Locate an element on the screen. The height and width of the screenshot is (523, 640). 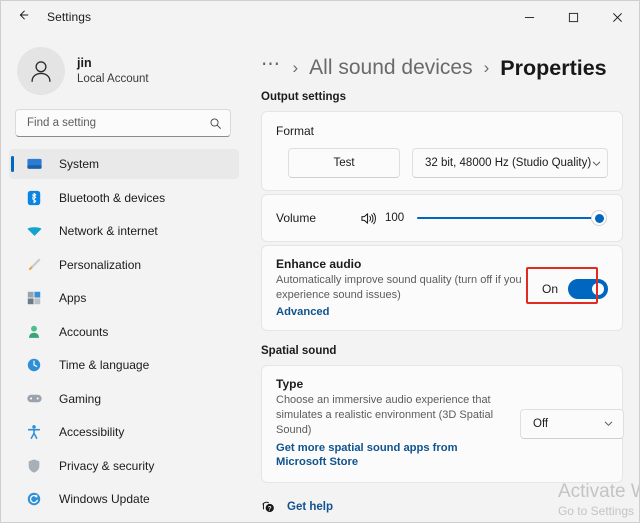
title-bar: Settings is located at coordinates (320, 17).